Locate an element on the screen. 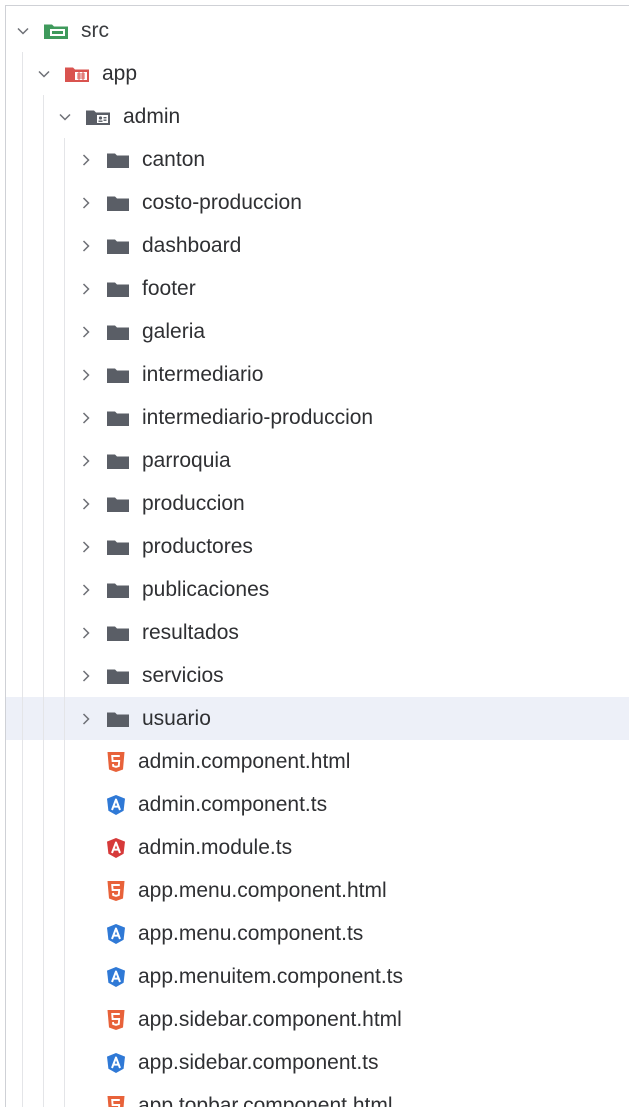 The height and width of the screenshot is (1116, 633). tree-item-label: admin.component.ts is located at coordinates (233, 804).